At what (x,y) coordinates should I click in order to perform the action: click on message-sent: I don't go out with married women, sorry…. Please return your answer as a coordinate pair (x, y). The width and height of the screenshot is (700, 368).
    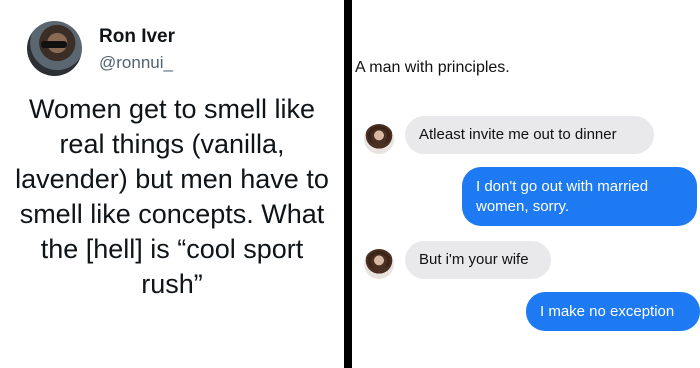
    Looking at the image, I should click on (579, 196).